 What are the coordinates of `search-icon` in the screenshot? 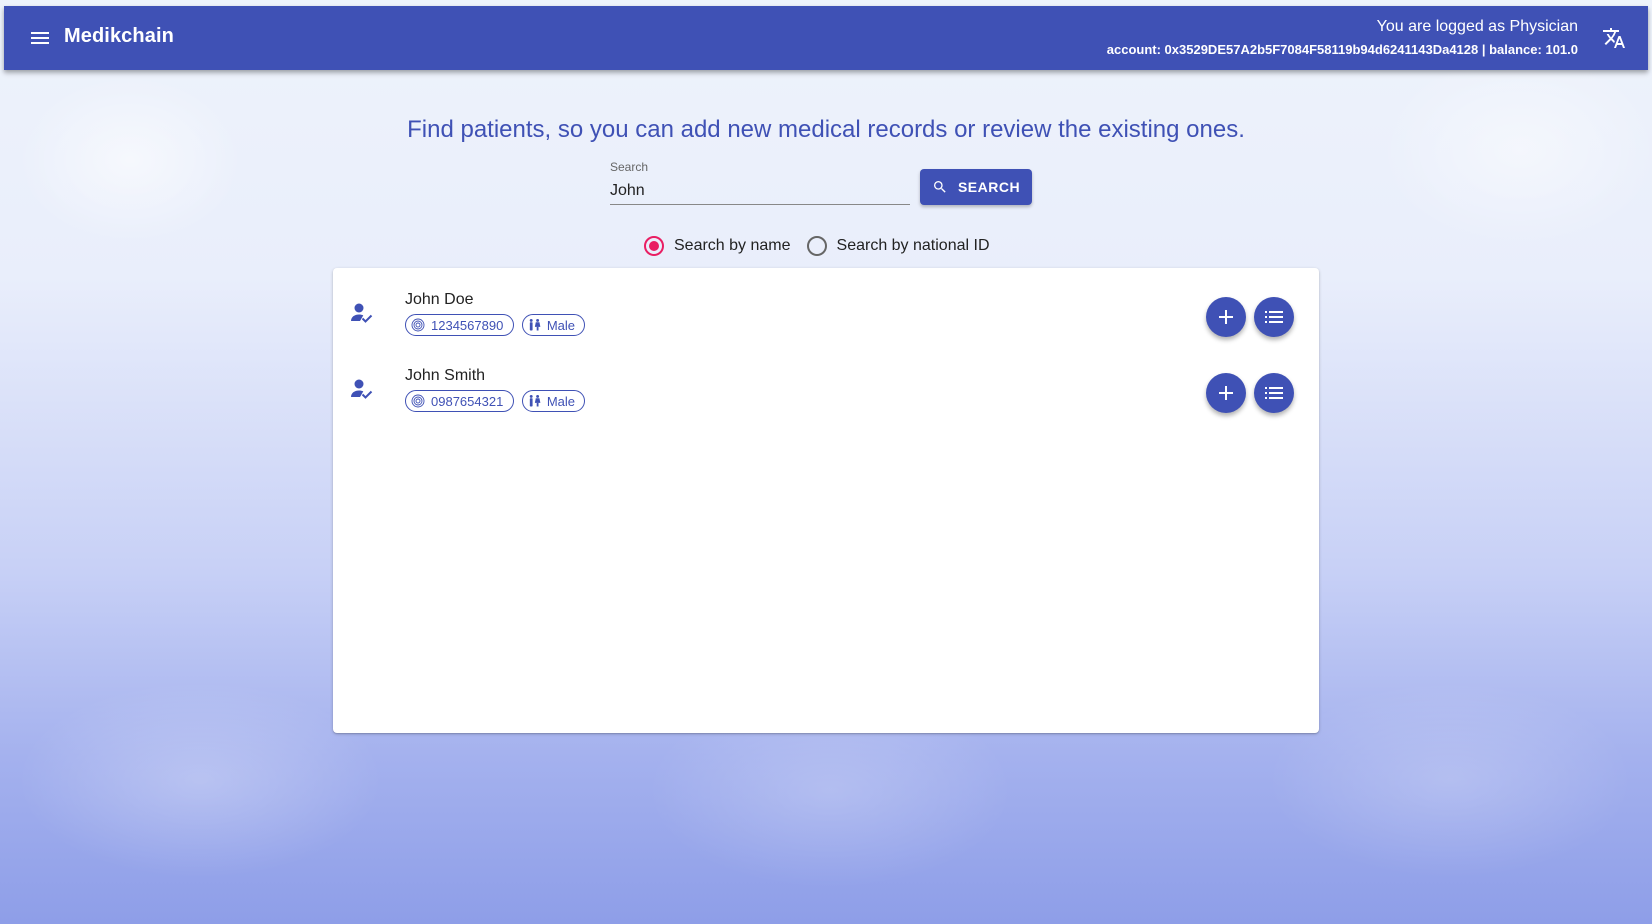 It's located at (939, 187).